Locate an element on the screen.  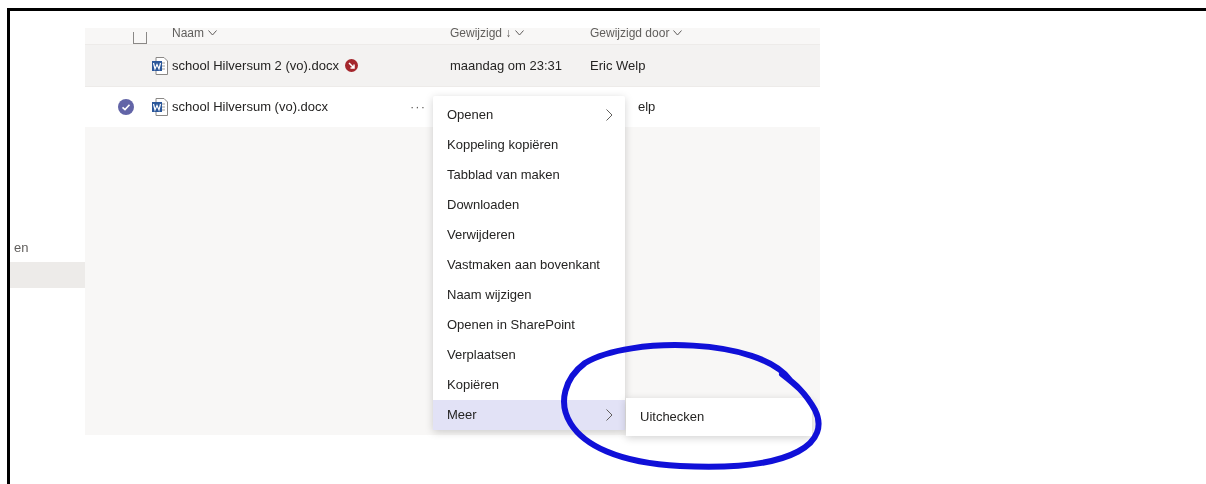
table-cell: elp is located at coordinates (647, 107).